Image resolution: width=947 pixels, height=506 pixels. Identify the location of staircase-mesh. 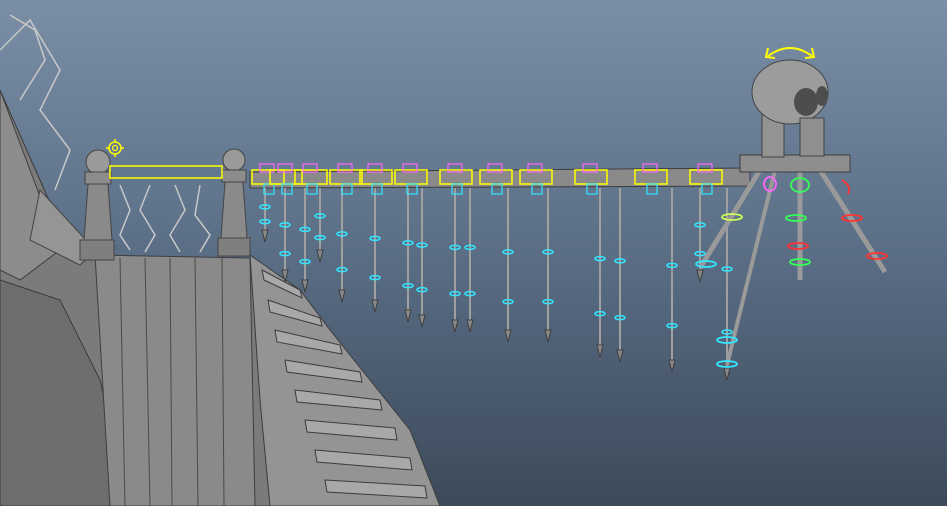
(345, 379).